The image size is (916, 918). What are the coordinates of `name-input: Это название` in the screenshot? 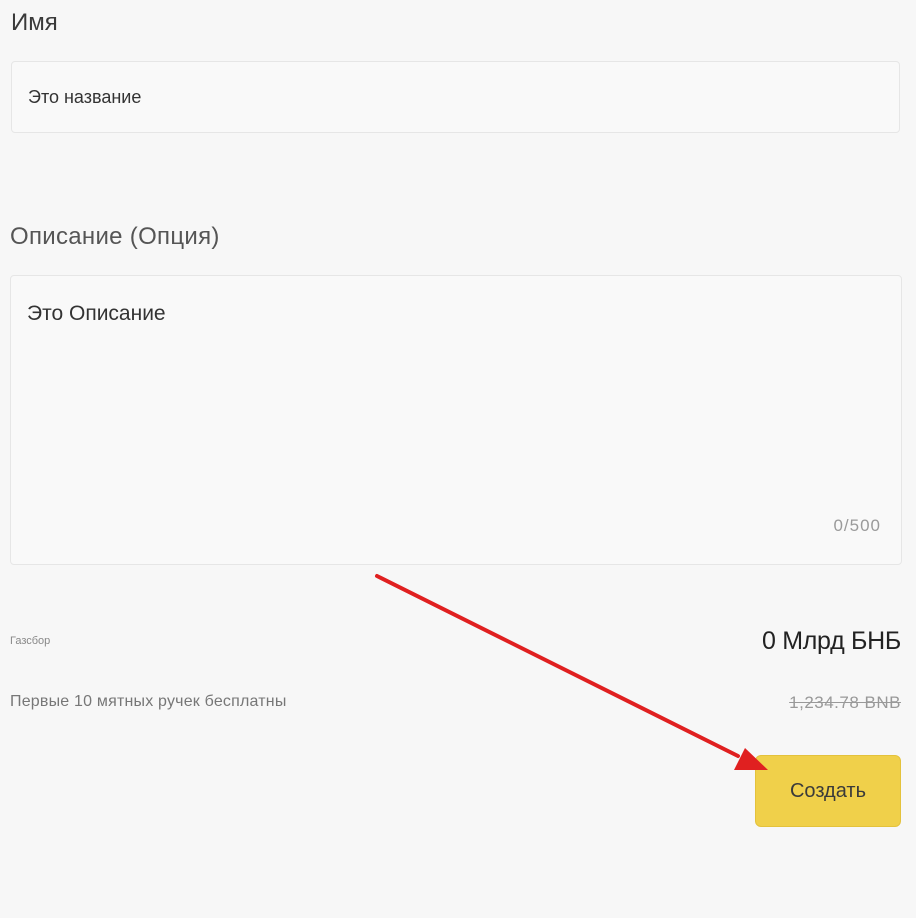 It's located at (455, 97).